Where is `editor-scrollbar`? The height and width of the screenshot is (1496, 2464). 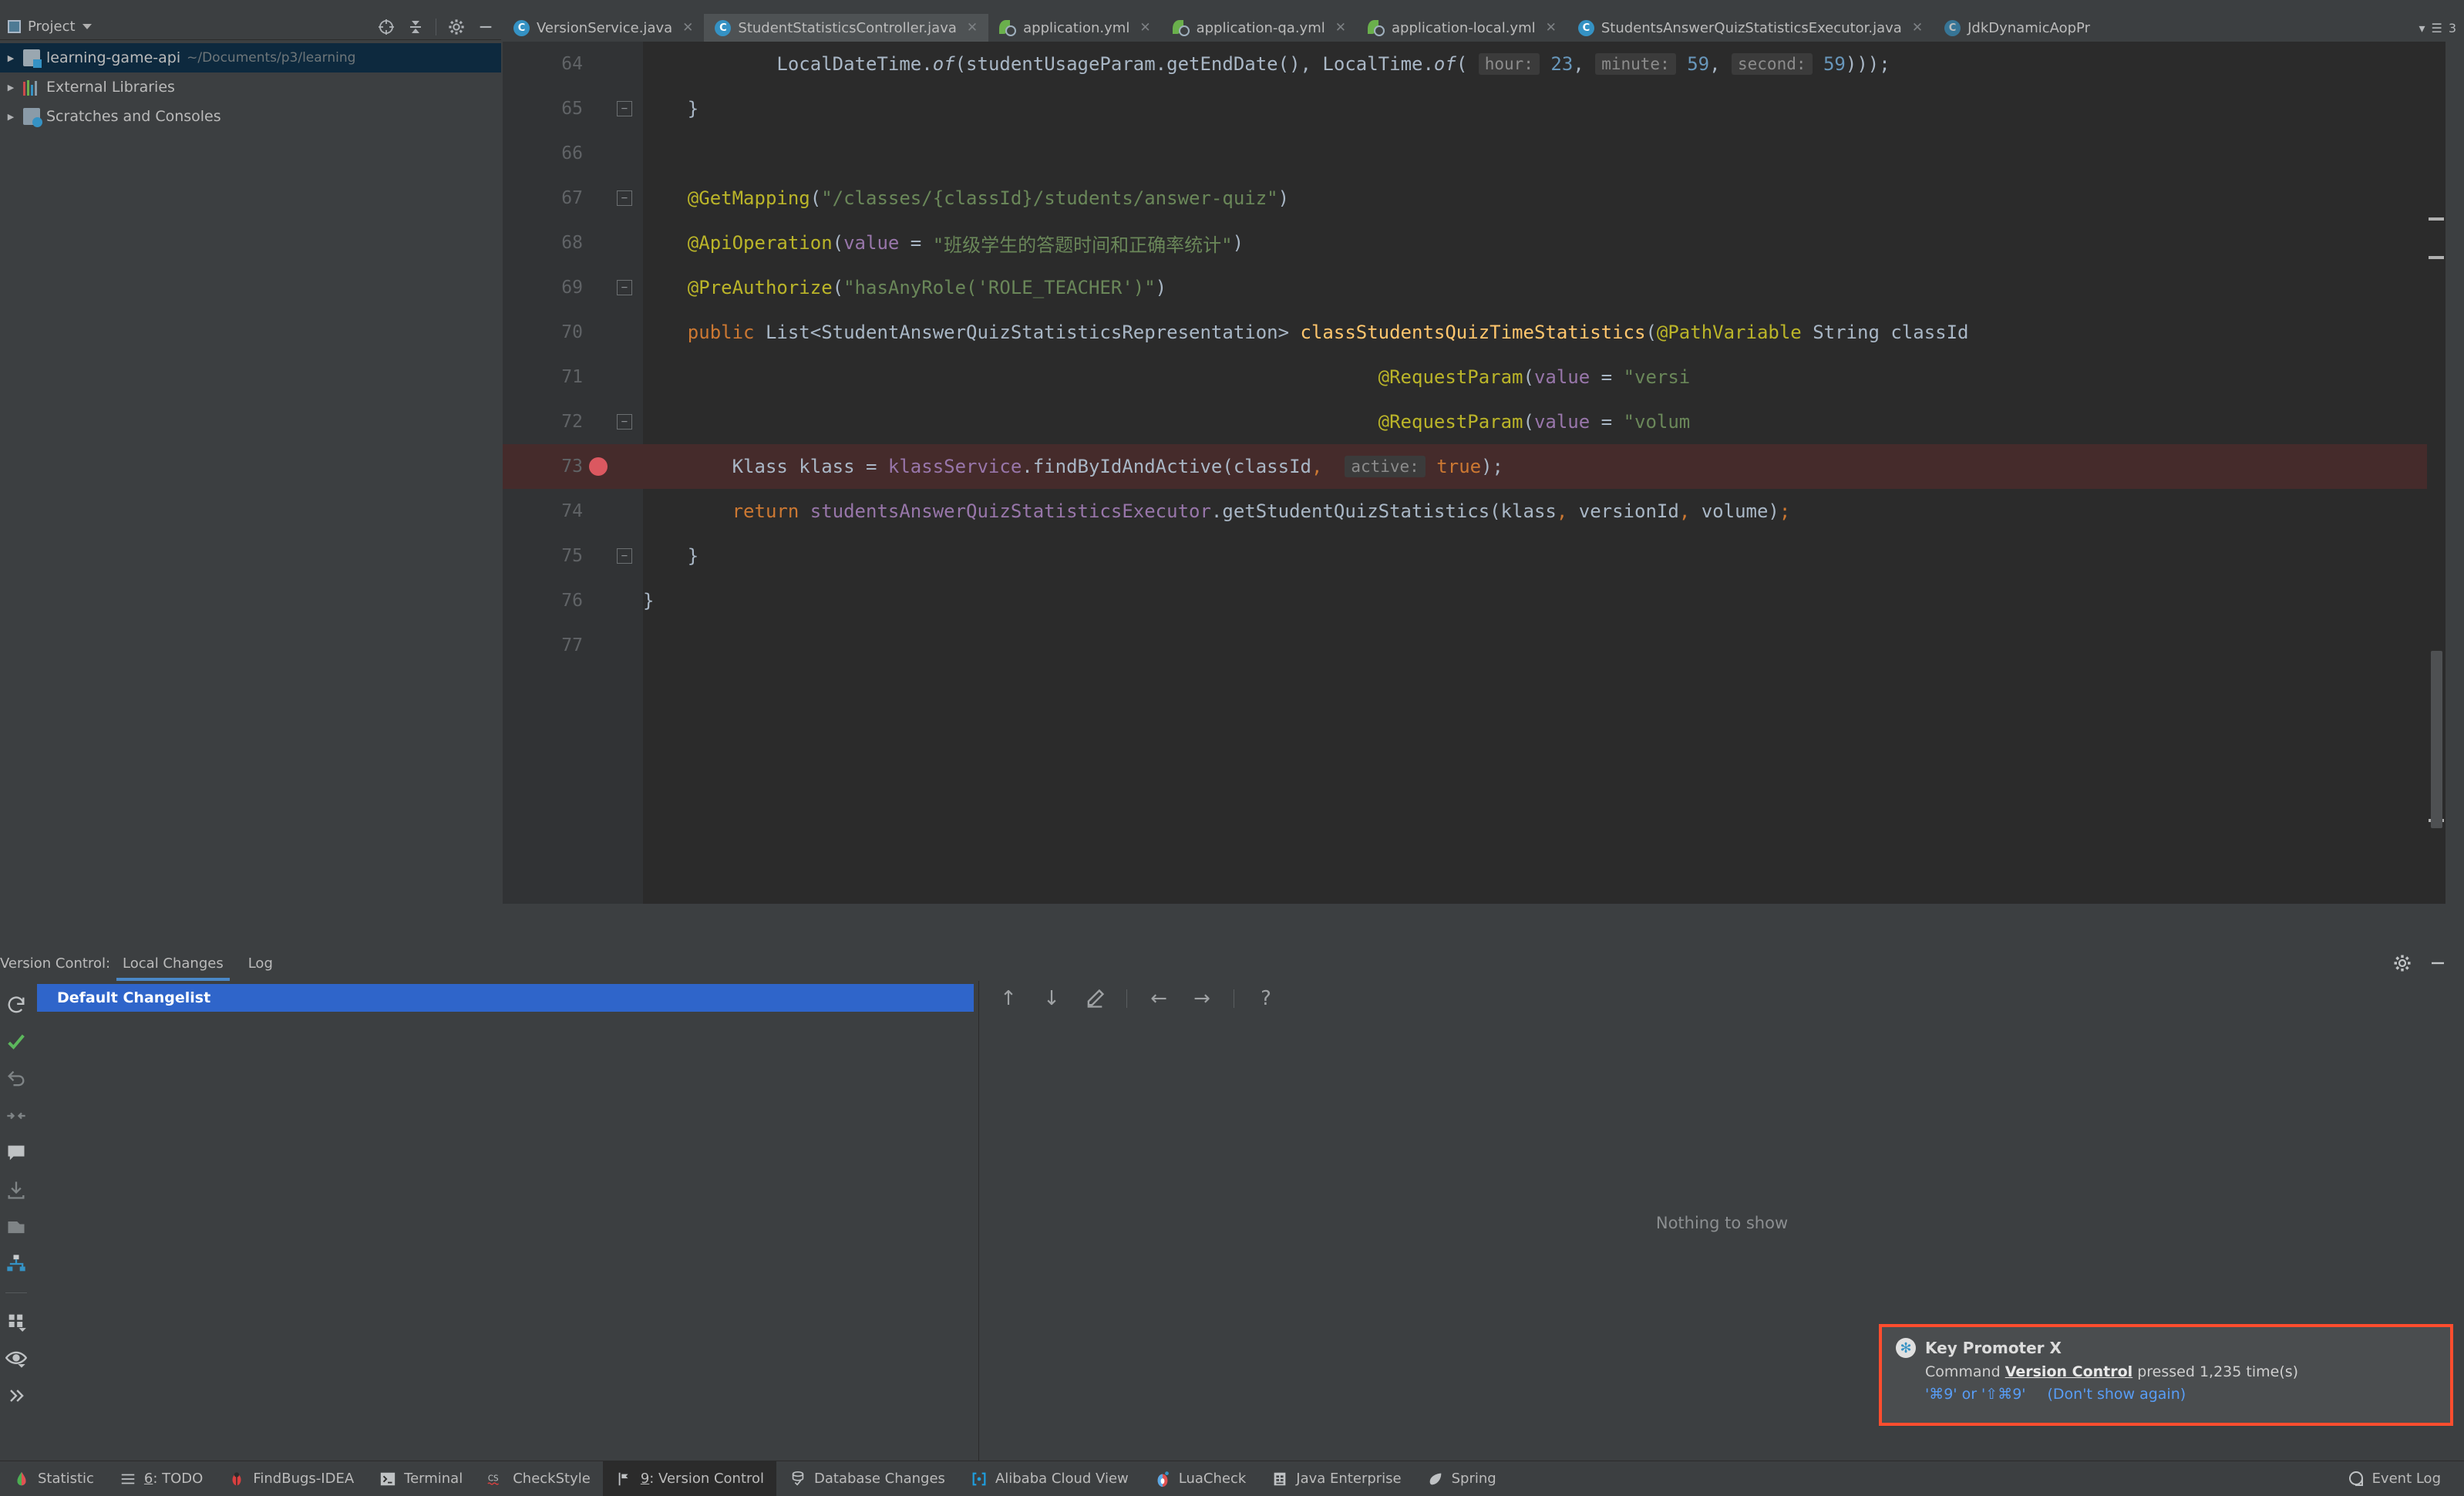 editor-scrollbar is located at coordinates (2436, 473).